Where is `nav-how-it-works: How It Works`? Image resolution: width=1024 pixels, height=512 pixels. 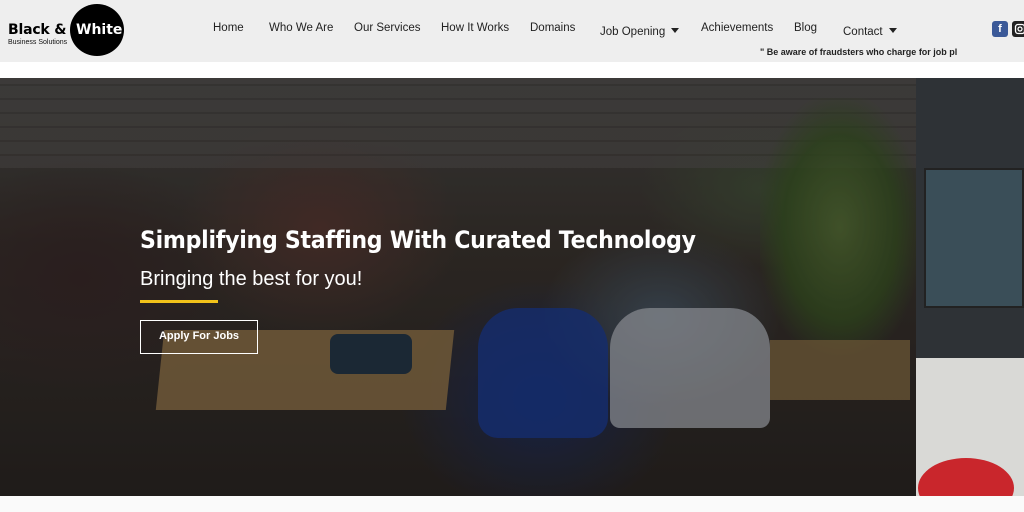
nav-how-it-works: How It Works is located at coordinates (475, 28).